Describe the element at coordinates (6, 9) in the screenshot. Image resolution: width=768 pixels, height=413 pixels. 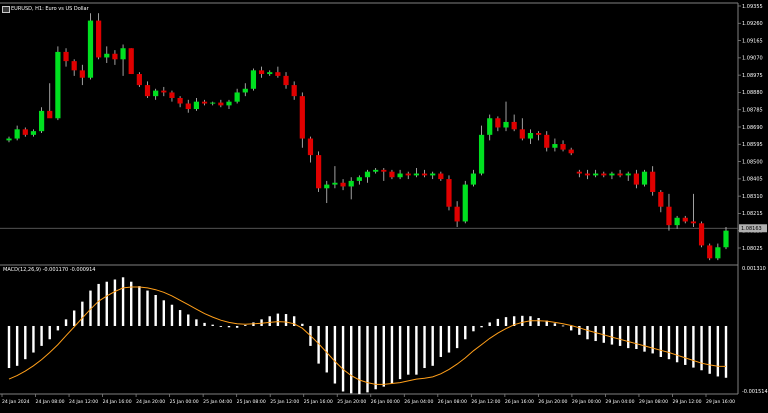
I see `chart-menu-icon` at that location.